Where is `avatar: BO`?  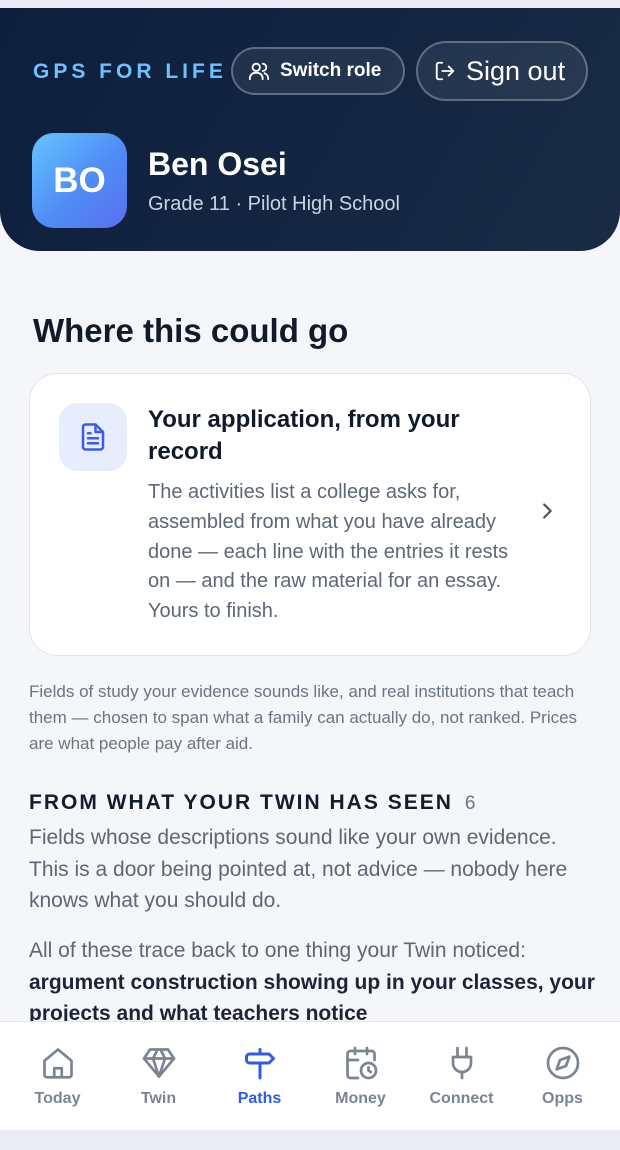
avatar: BO is located at coordinates (79, 180).